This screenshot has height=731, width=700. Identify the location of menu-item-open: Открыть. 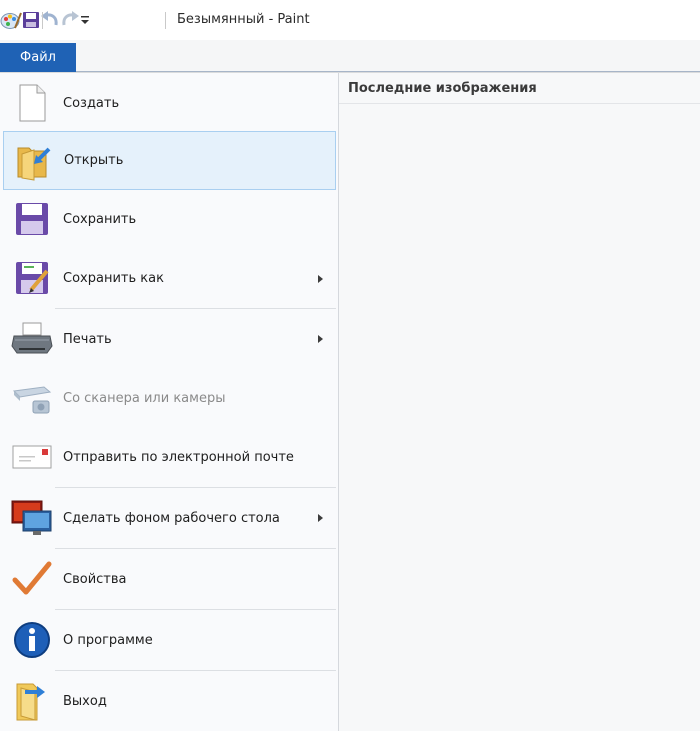
(169, 160).